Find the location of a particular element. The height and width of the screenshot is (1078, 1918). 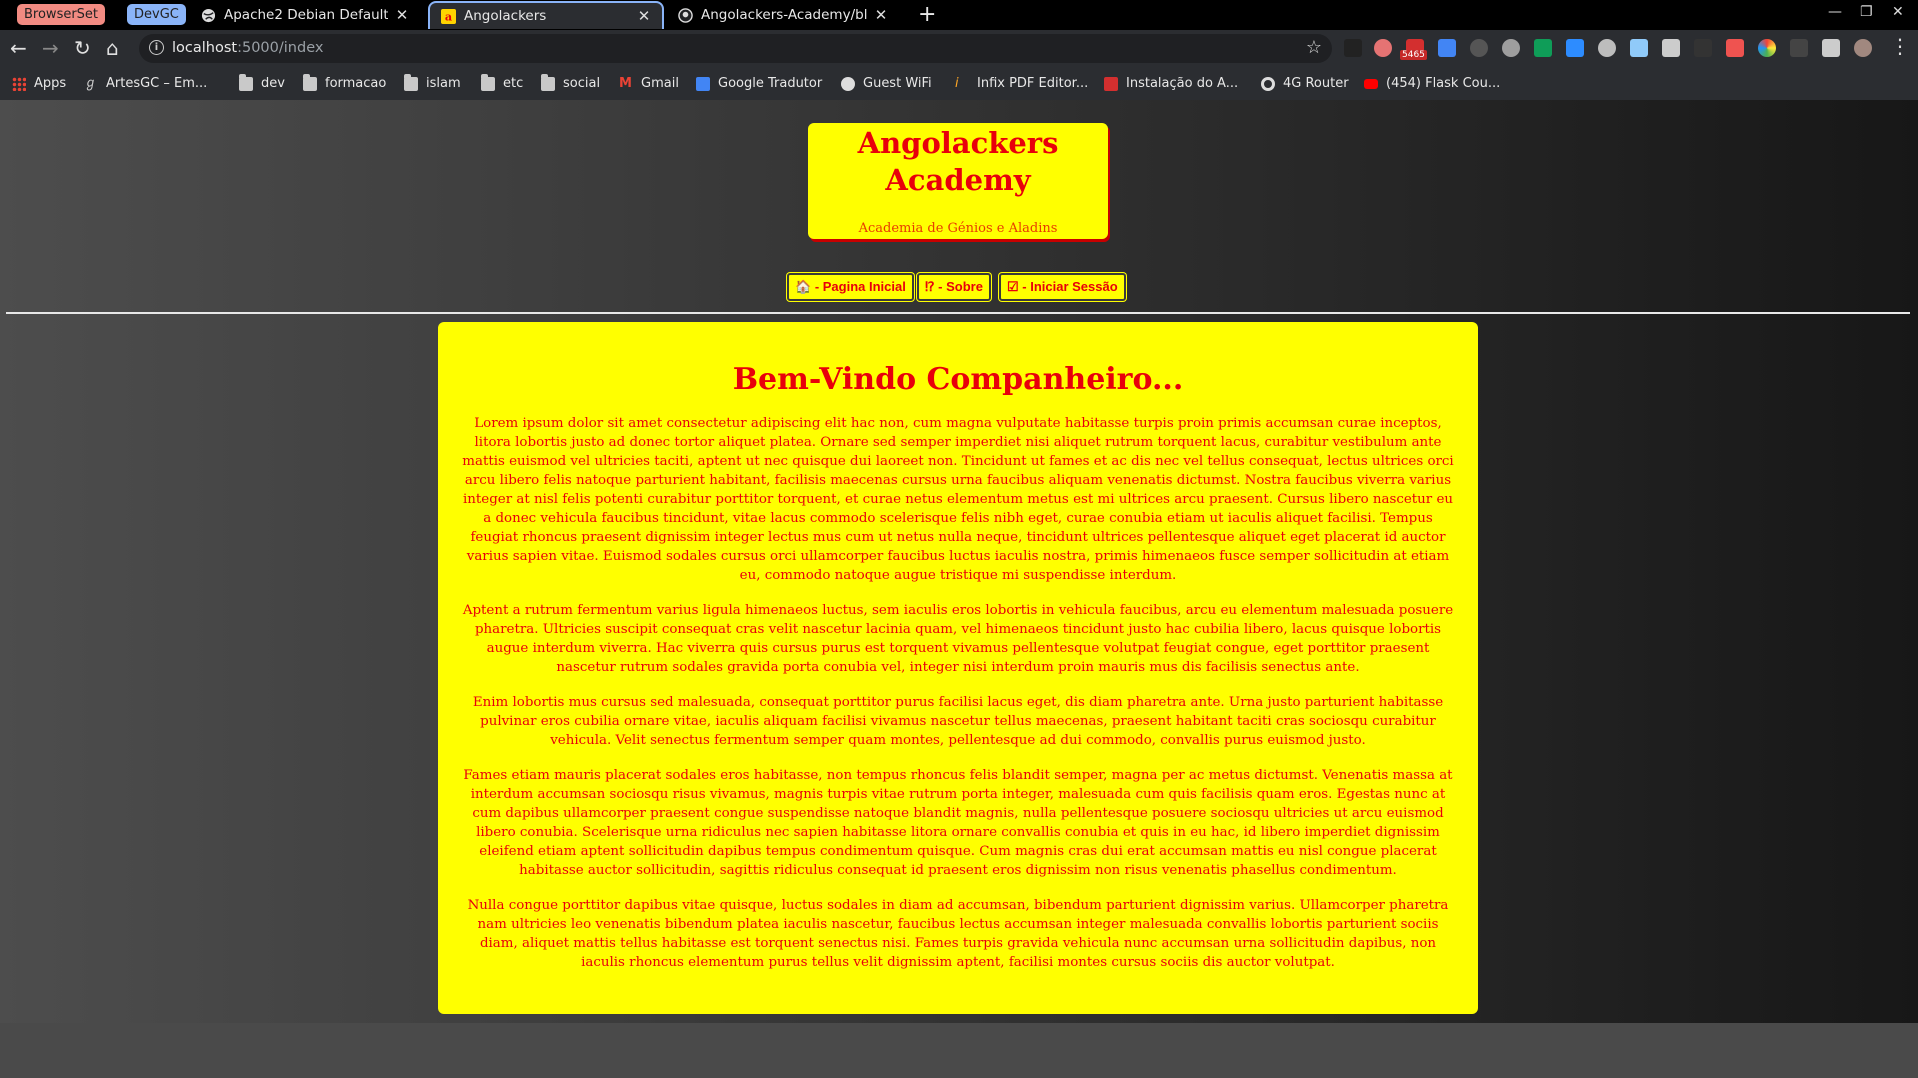

bookmark-label: dev is located at coordinates (273, 83).